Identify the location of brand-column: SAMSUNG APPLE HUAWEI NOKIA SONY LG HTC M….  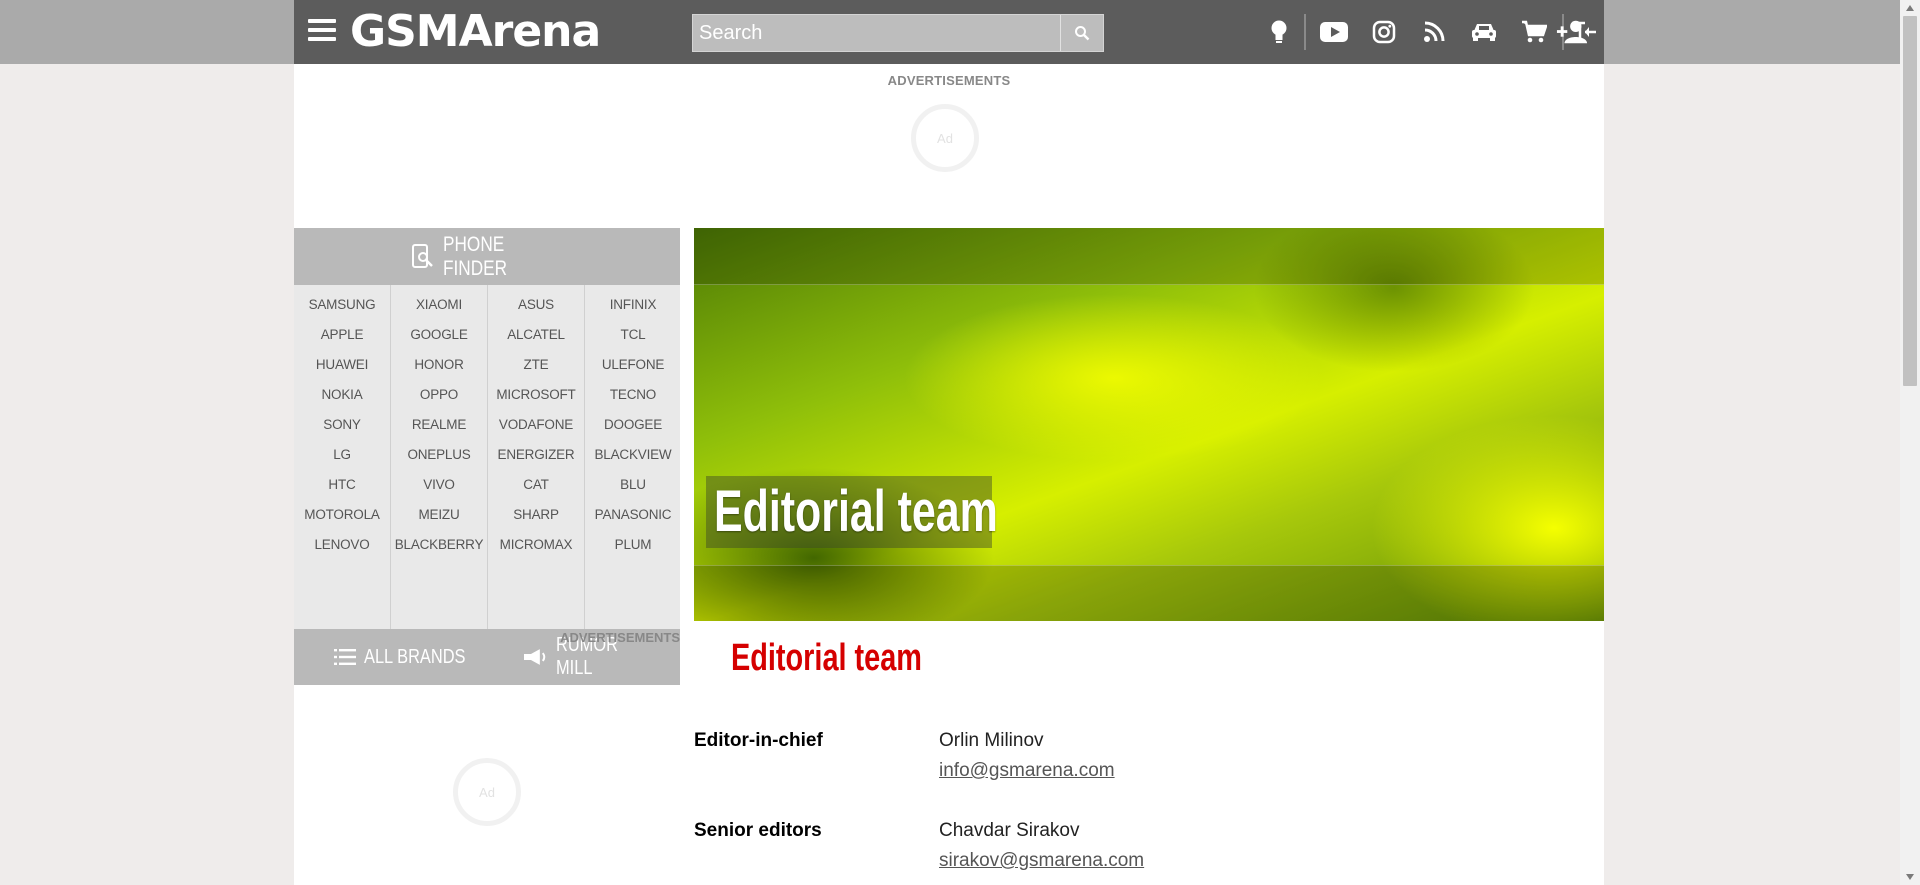
(342, 457).